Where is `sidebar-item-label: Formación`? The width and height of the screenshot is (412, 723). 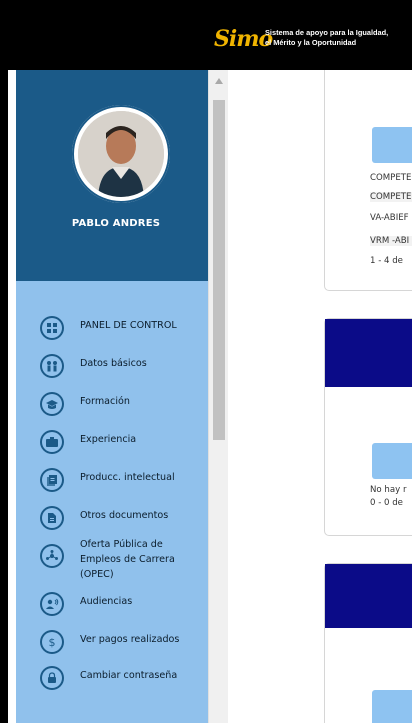 sidebar-item-label: Formación is located at coordinates (105, 401).